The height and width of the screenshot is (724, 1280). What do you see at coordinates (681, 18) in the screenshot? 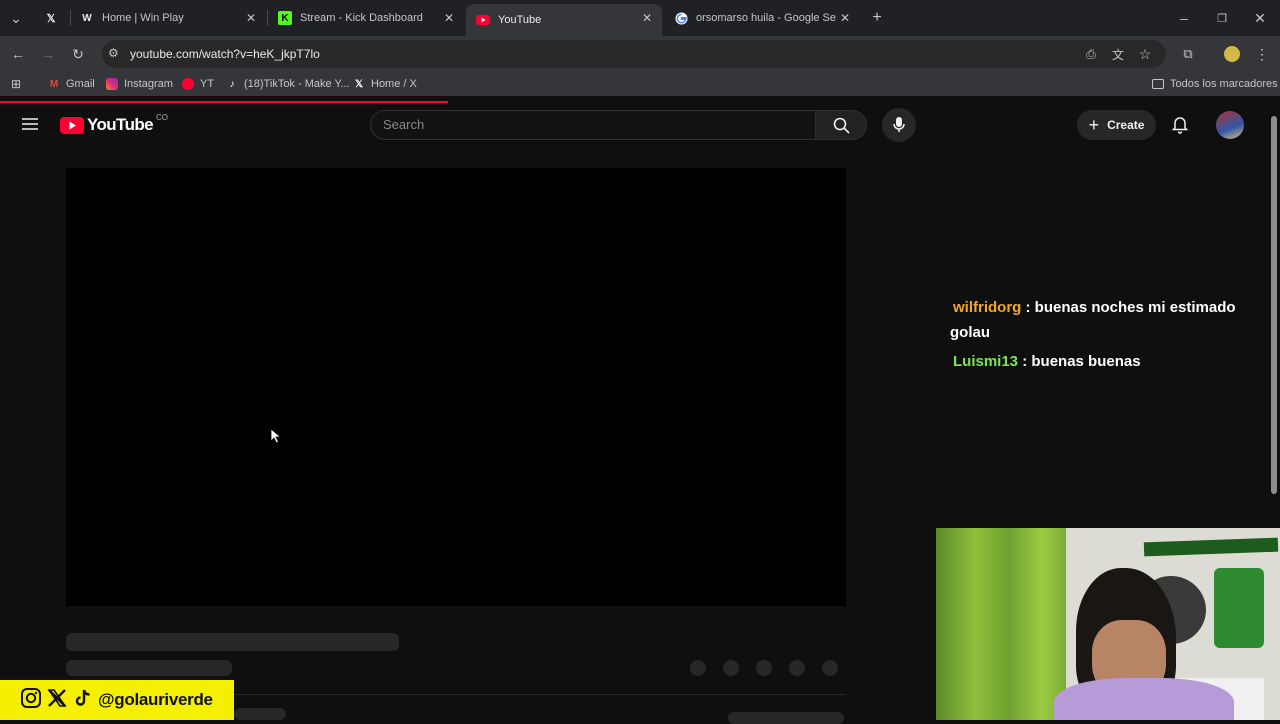
I see `google-icon` at bounding box center [681, 18].